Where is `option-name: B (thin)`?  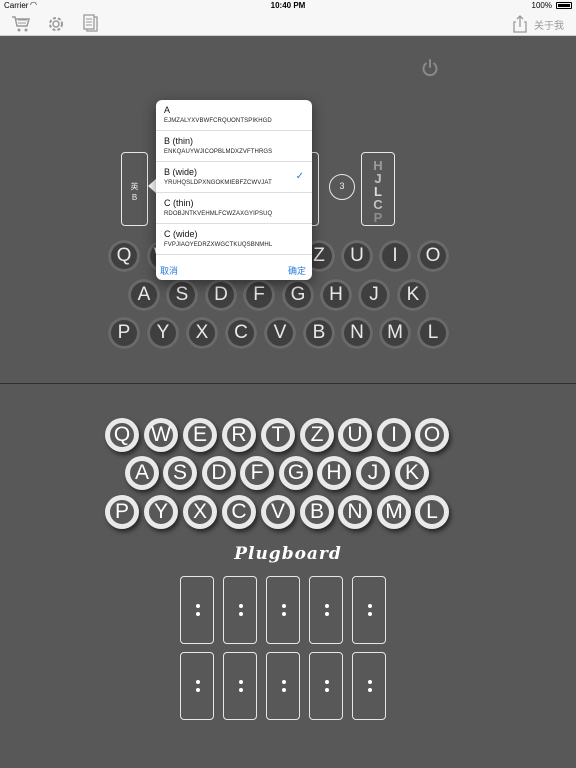 option-name: B (thin) is located at coordinates (179, 141).